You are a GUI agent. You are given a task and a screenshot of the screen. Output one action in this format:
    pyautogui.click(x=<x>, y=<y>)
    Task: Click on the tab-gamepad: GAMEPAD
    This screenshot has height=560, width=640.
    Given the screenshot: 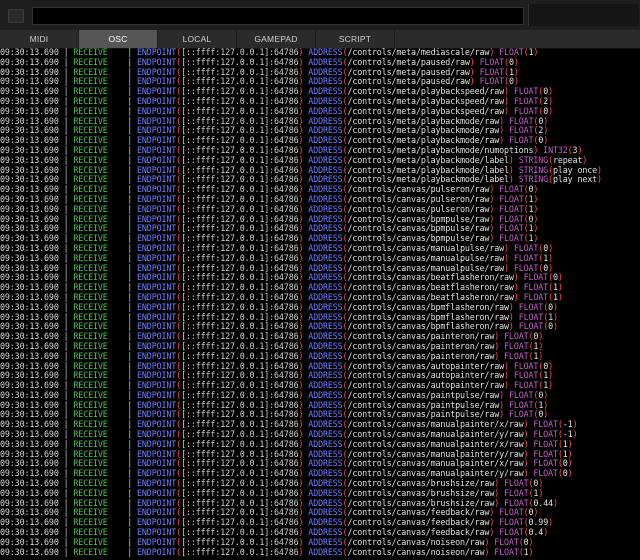 What is the action you would take?
    pyautogui.click(x=276, y=39)
    